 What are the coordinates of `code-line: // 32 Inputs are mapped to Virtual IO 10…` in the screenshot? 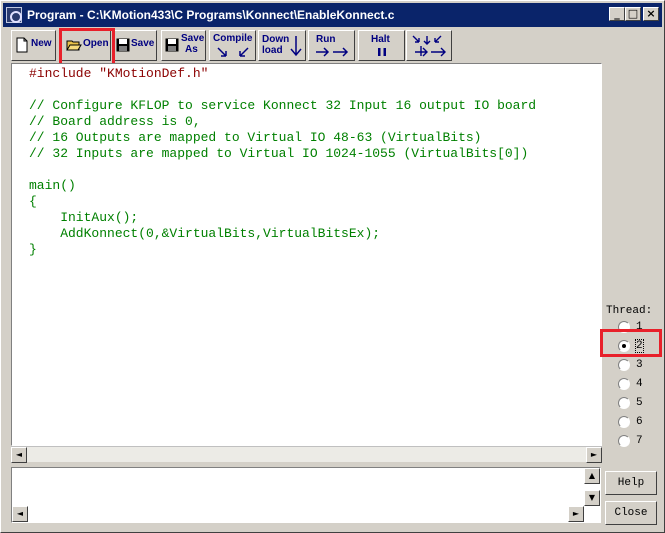 It's located at (279, 153).